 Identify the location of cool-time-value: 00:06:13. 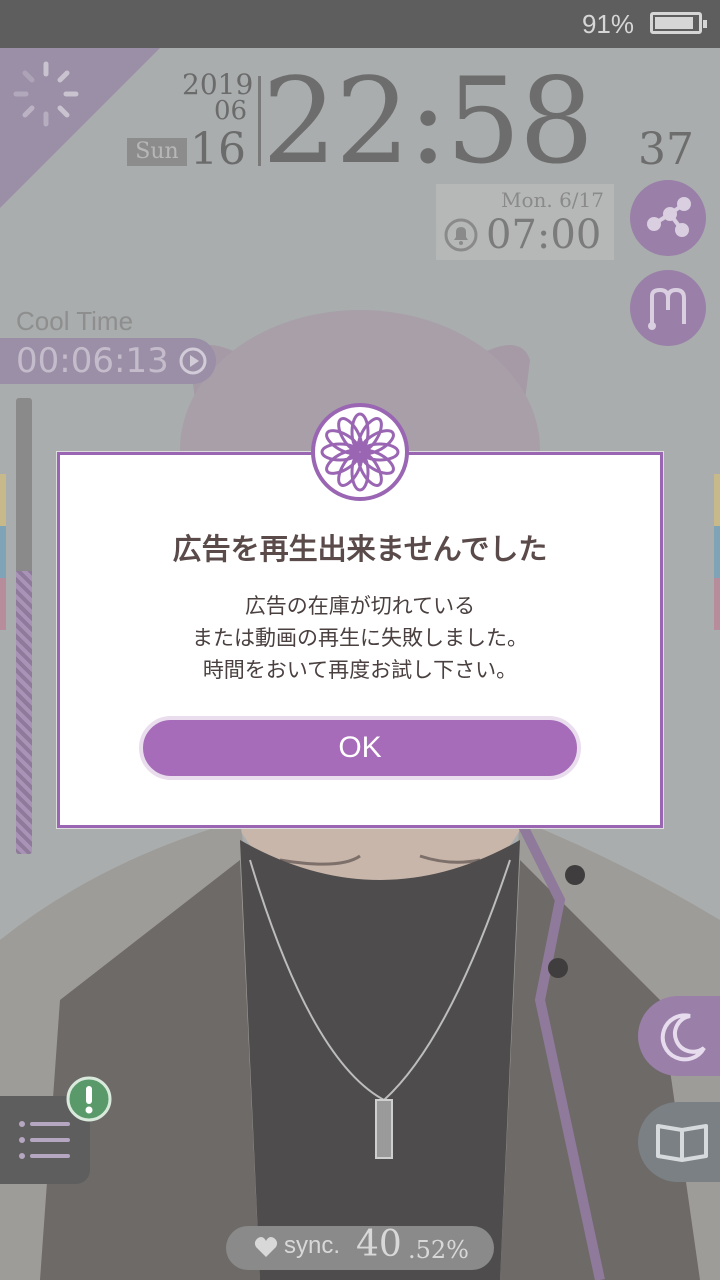
(92, 361).